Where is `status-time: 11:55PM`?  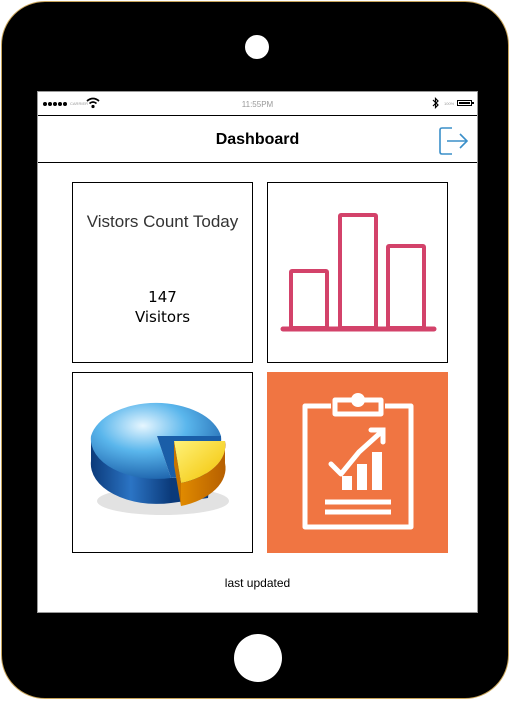 status-time: 11:55PM is located at coordinates (257, 104).